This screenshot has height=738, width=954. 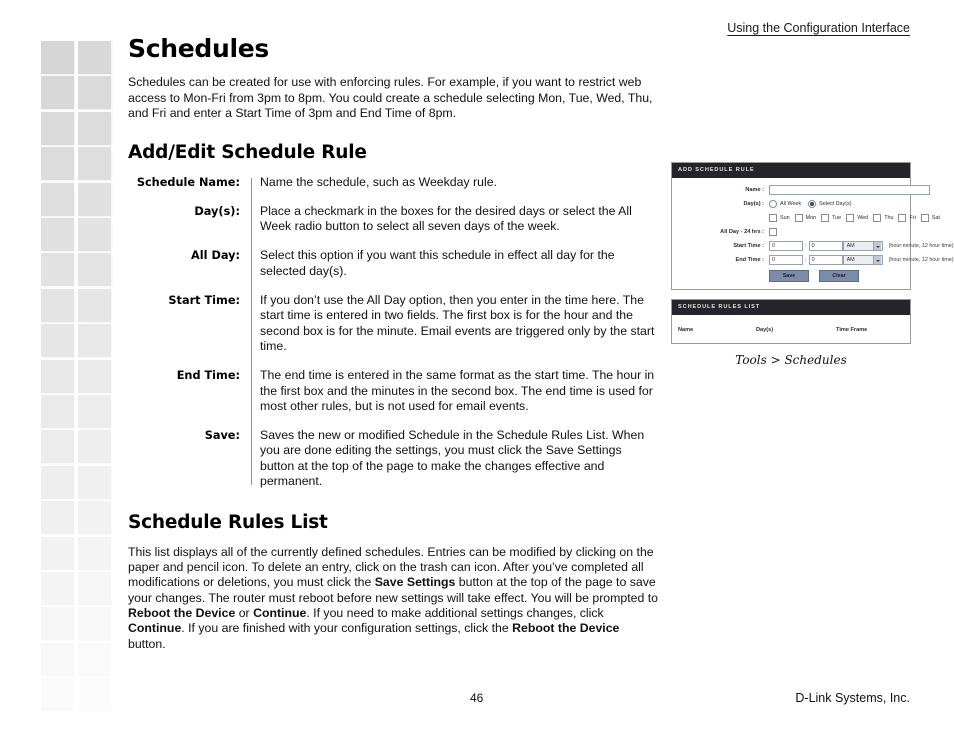 I want to click on day-checkbox-mon: Mon, so click(x=805, y=218).